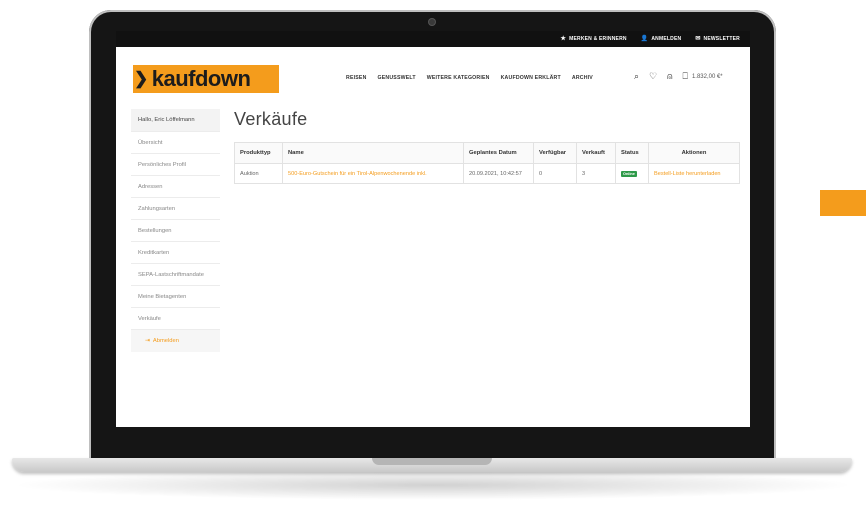 The image size is (866, 512). I want to click on watchlist-link: ★ MERKEN & ERINNERN, so click(594, 39).